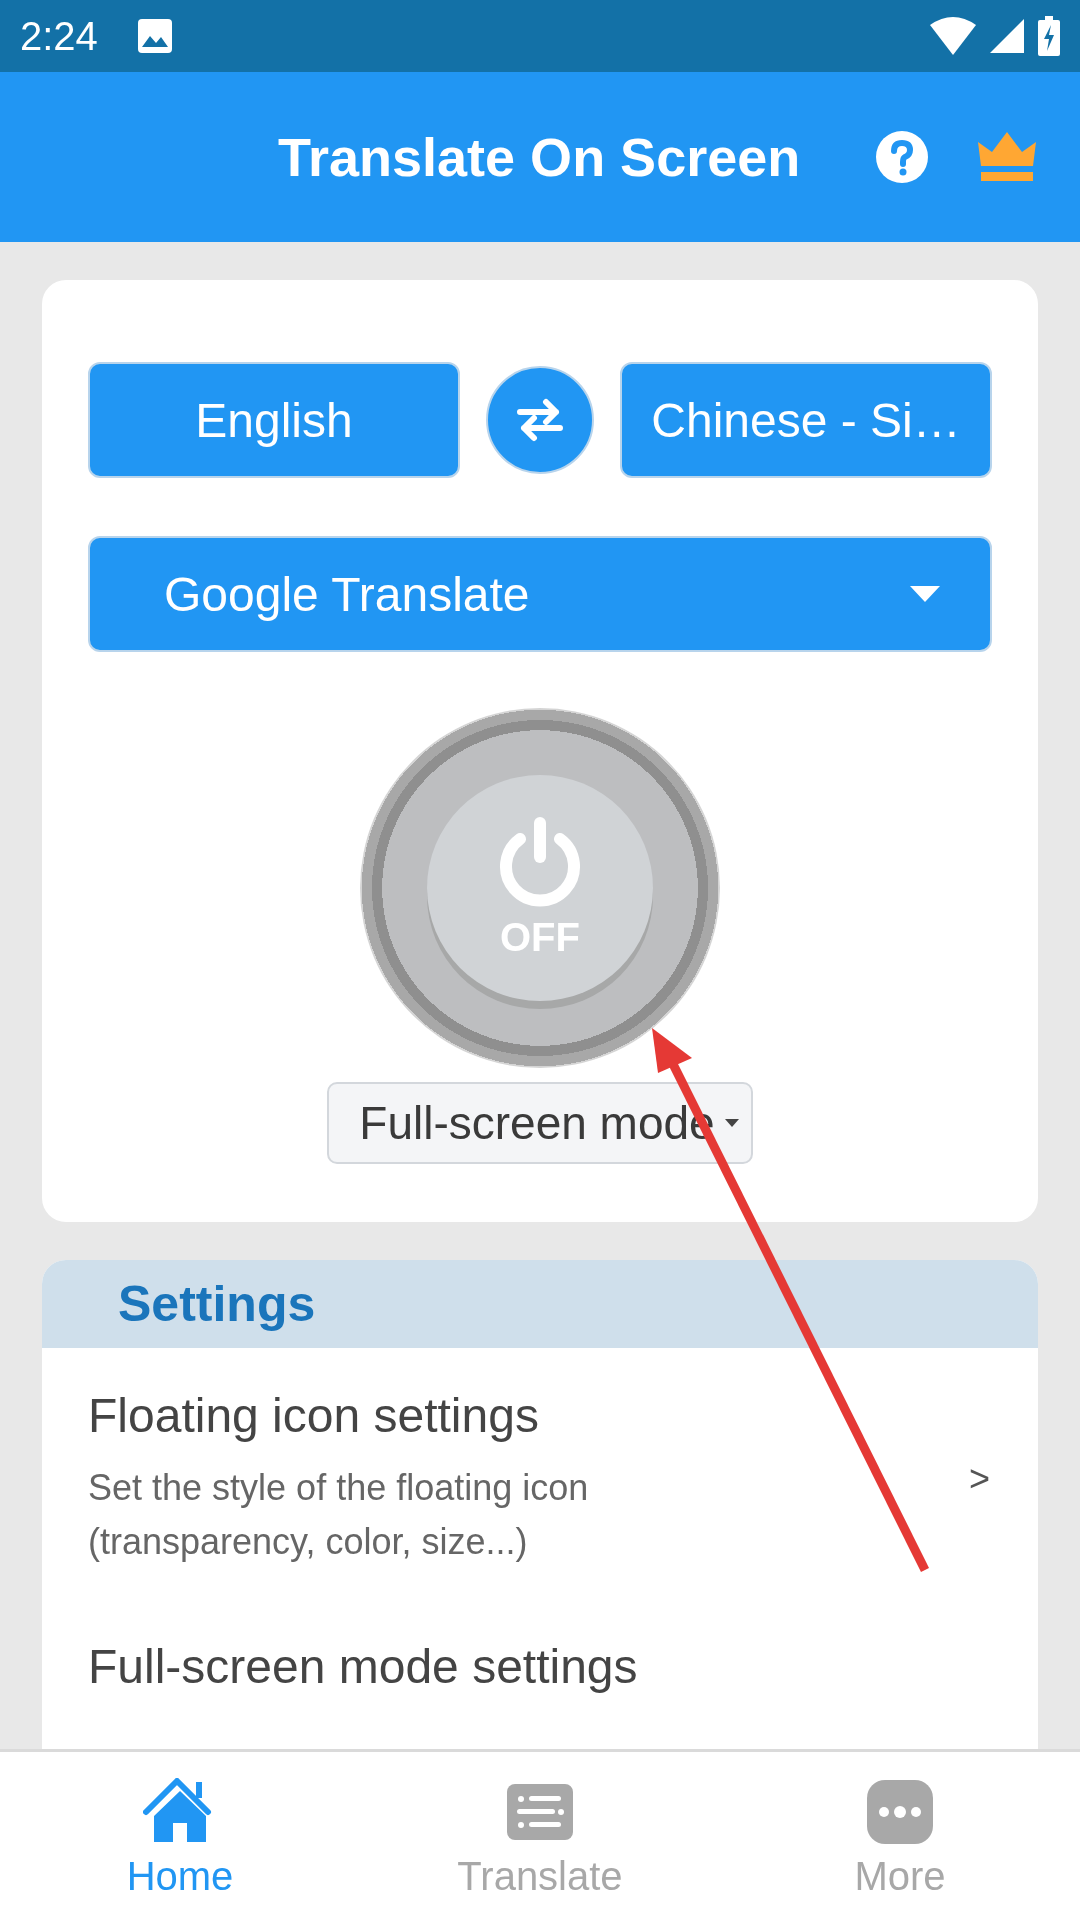  I want to click on power-icon, so click(540, 861).